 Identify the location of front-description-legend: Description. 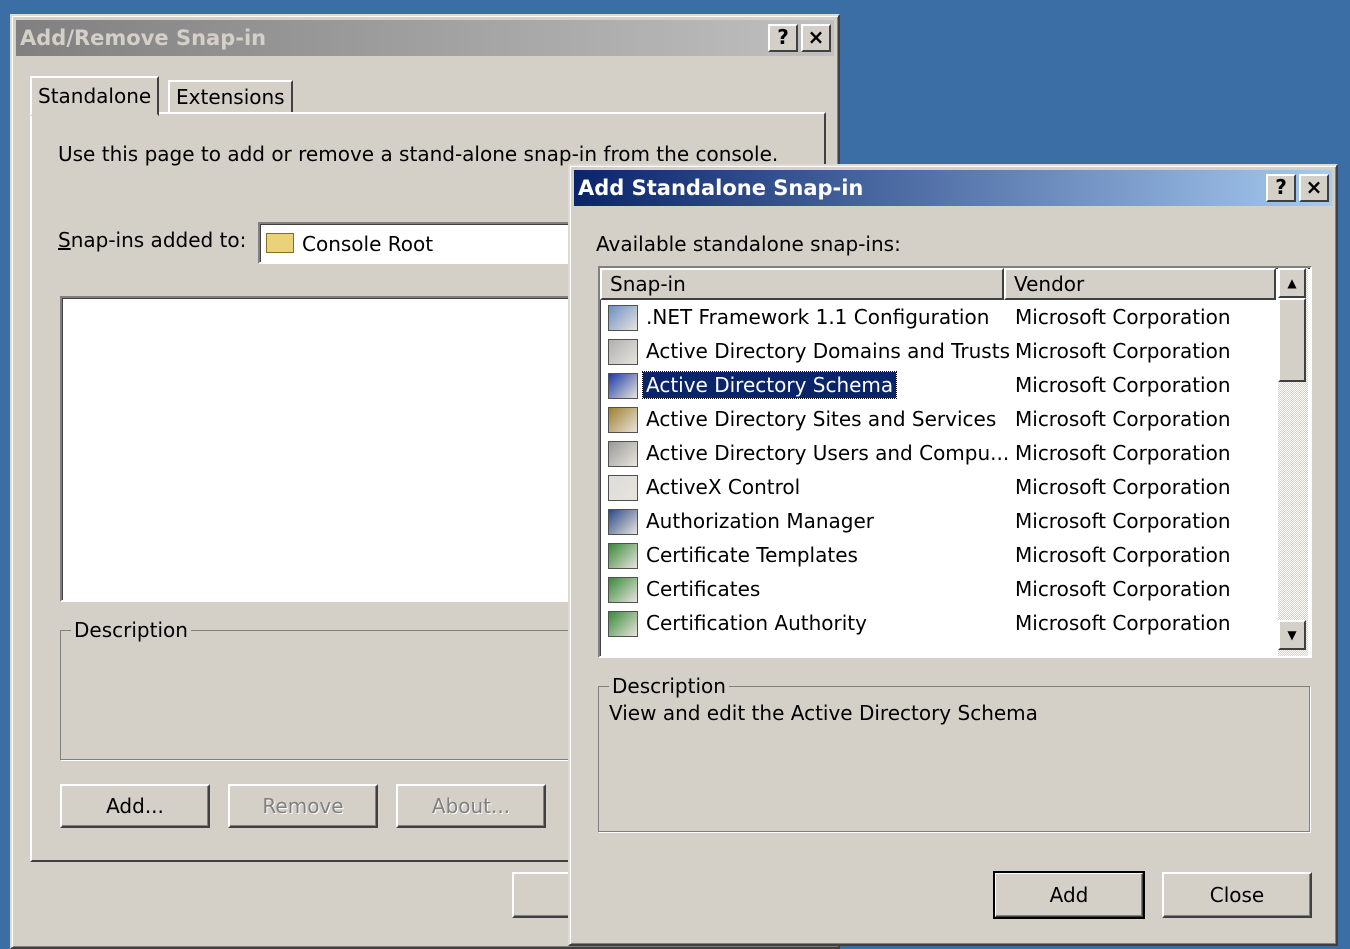
(669, 686).